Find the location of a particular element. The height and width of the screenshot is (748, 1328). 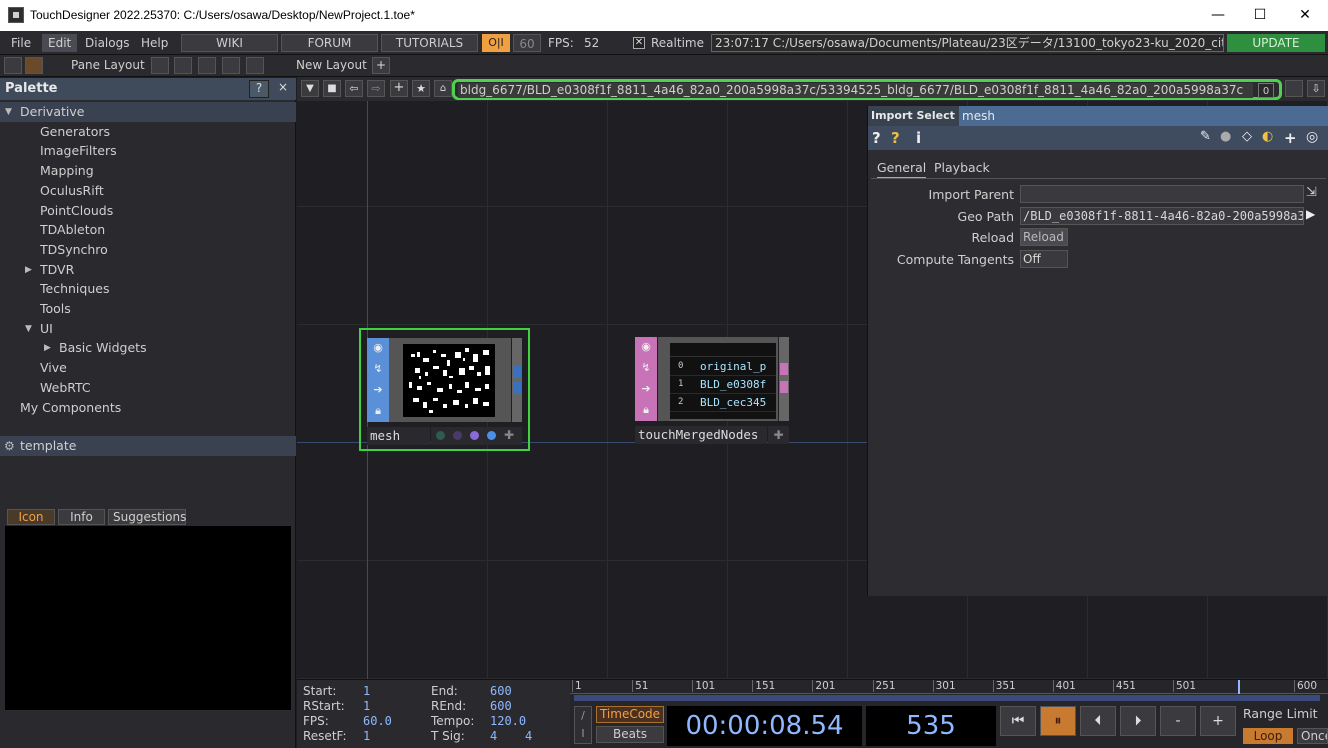

pause-button: ⏸ is located at coordinates (1058, 721).